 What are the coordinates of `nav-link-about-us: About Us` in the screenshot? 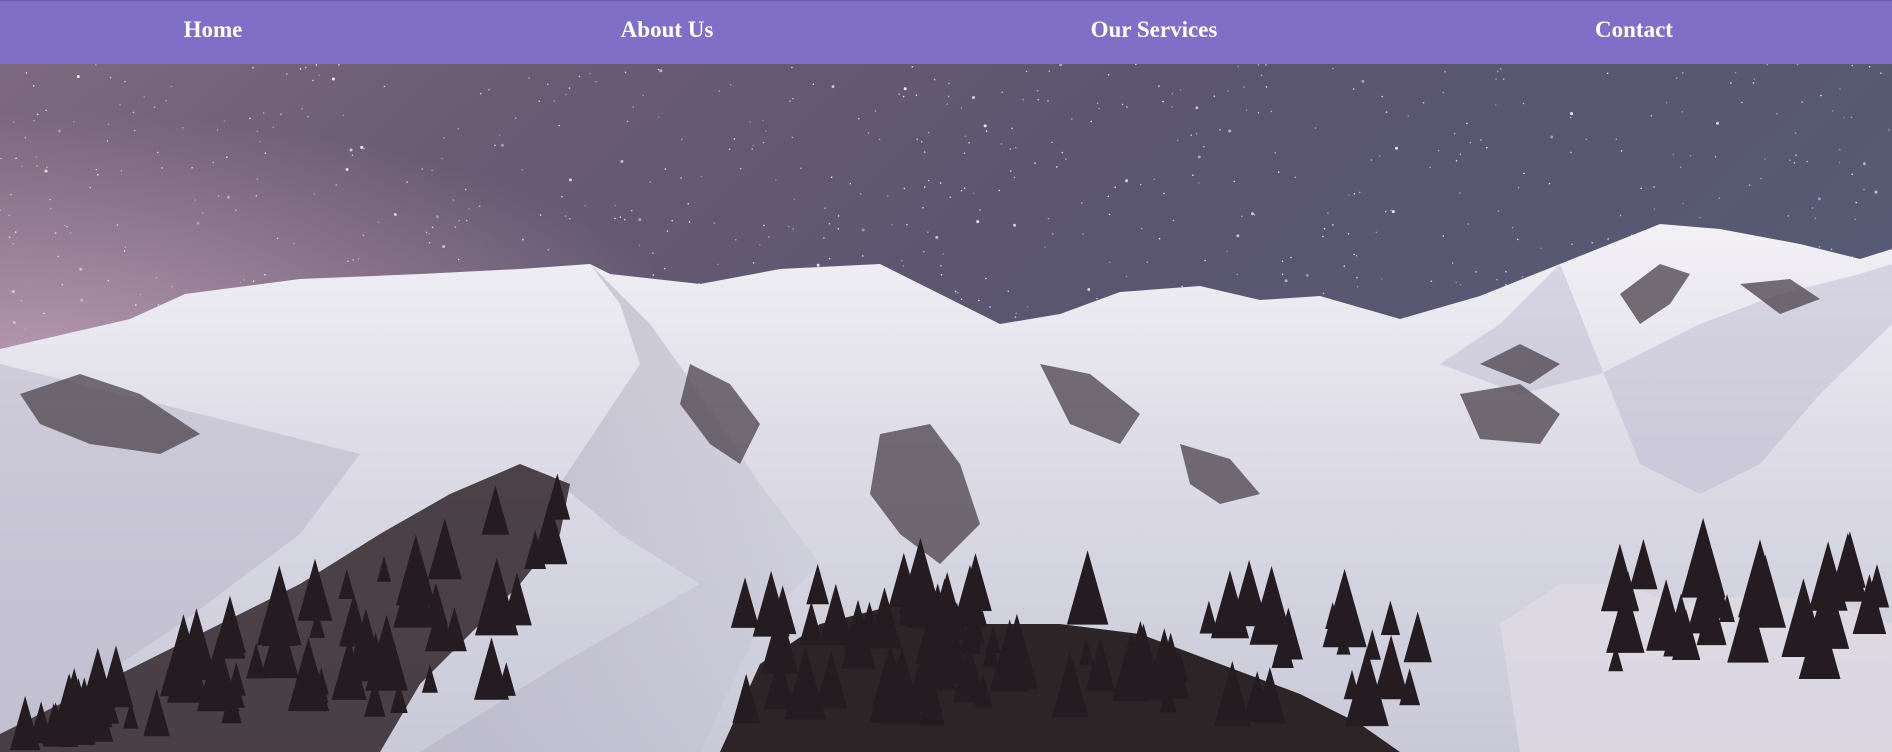 It's located at (667, 30).